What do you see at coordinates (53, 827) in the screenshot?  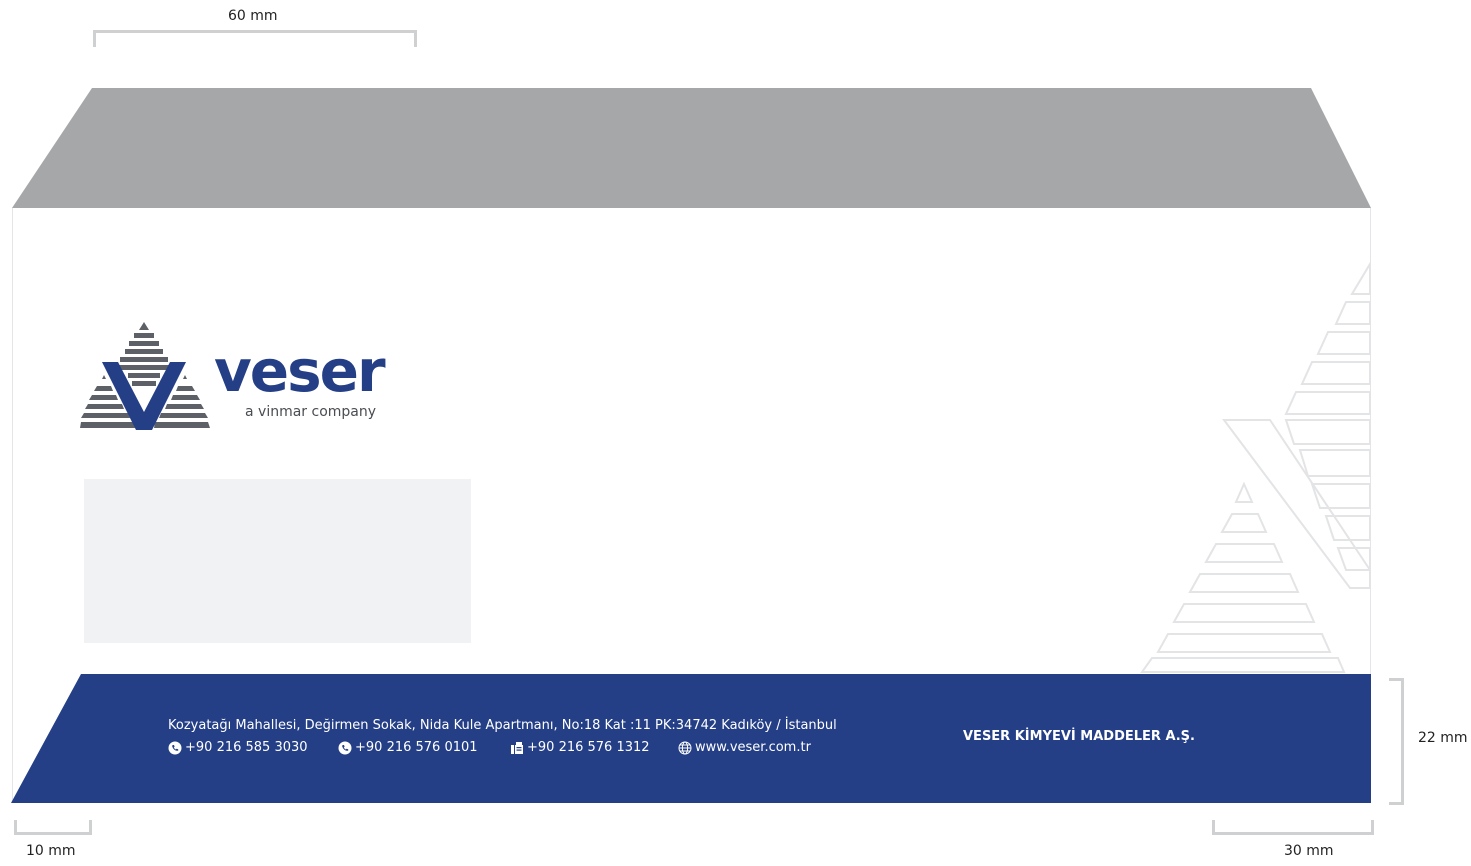 I see `left-margin-bracket` at bounding box center [53, 827].